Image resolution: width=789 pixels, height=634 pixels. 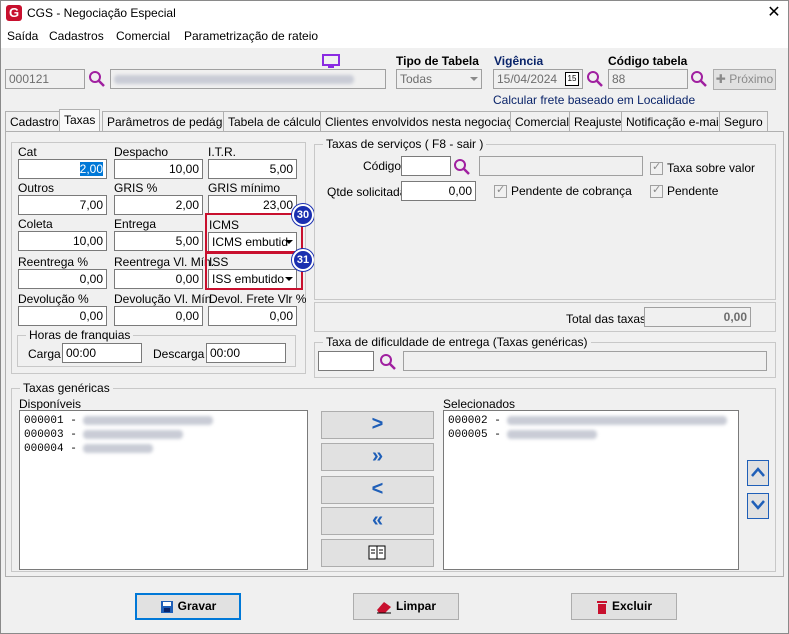 What do you see at coordinates (406, 606) in the screenshot?
I see `limpar-button: Limpar` at bounding box center [406, 606].